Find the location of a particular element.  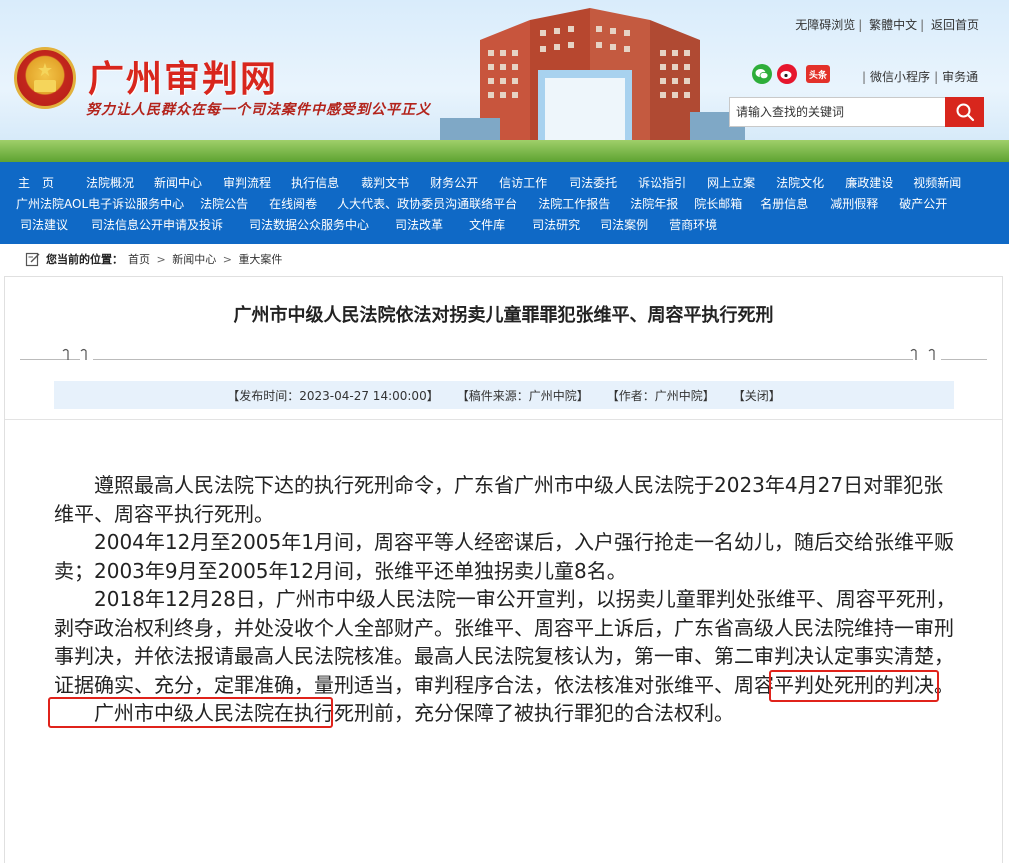

nav-item-judicial-research: 司法研究 is located at coordinates (556, 224).